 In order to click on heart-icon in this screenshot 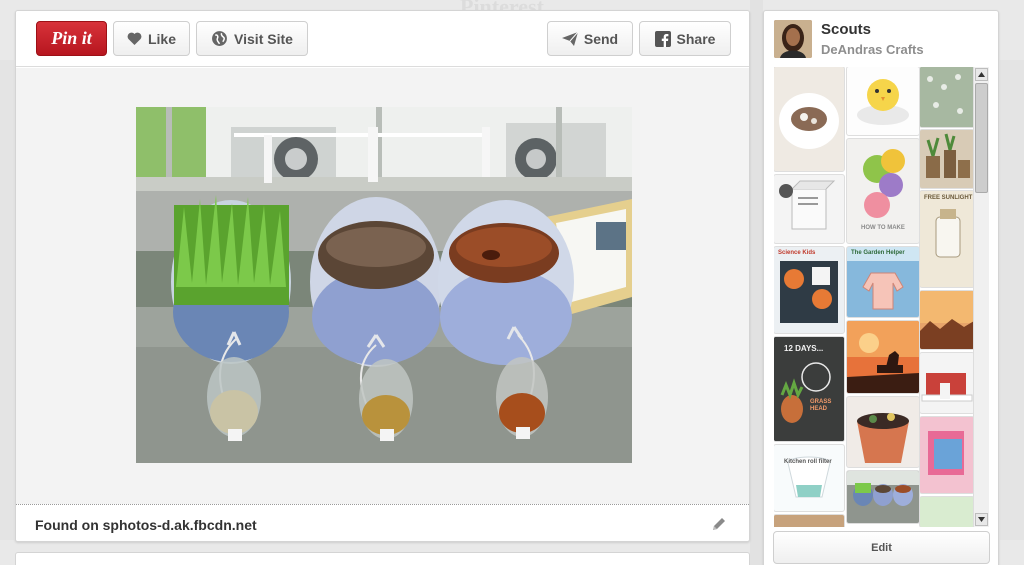, I will do `click(134, 38)`.